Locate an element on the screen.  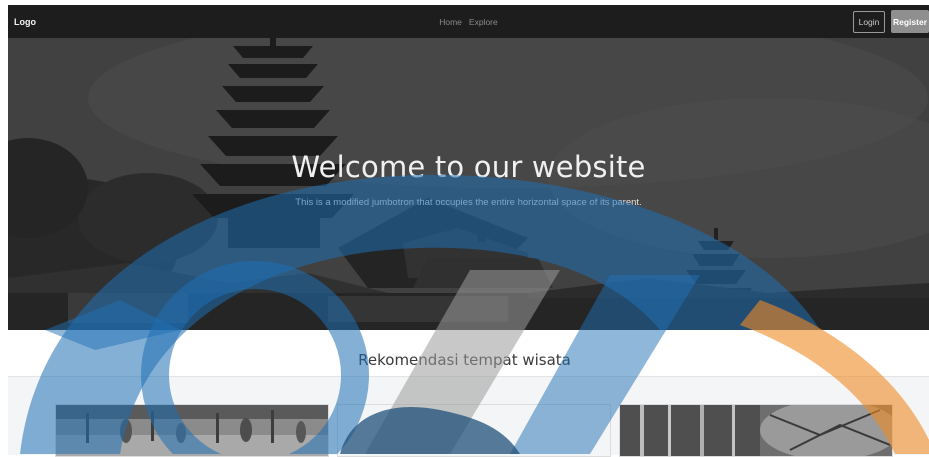
logo: Logo is located at coordinates (25, 22).